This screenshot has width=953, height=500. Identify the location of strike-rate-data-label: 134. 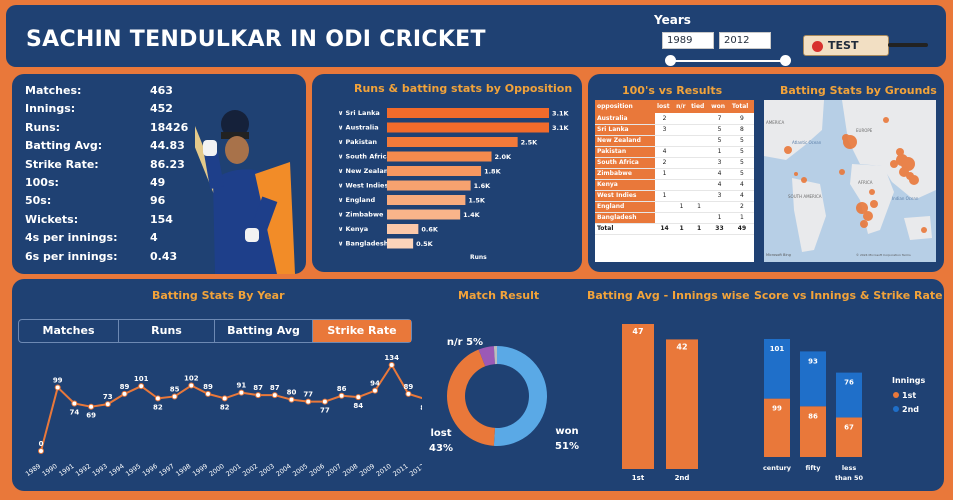
(391, 358).